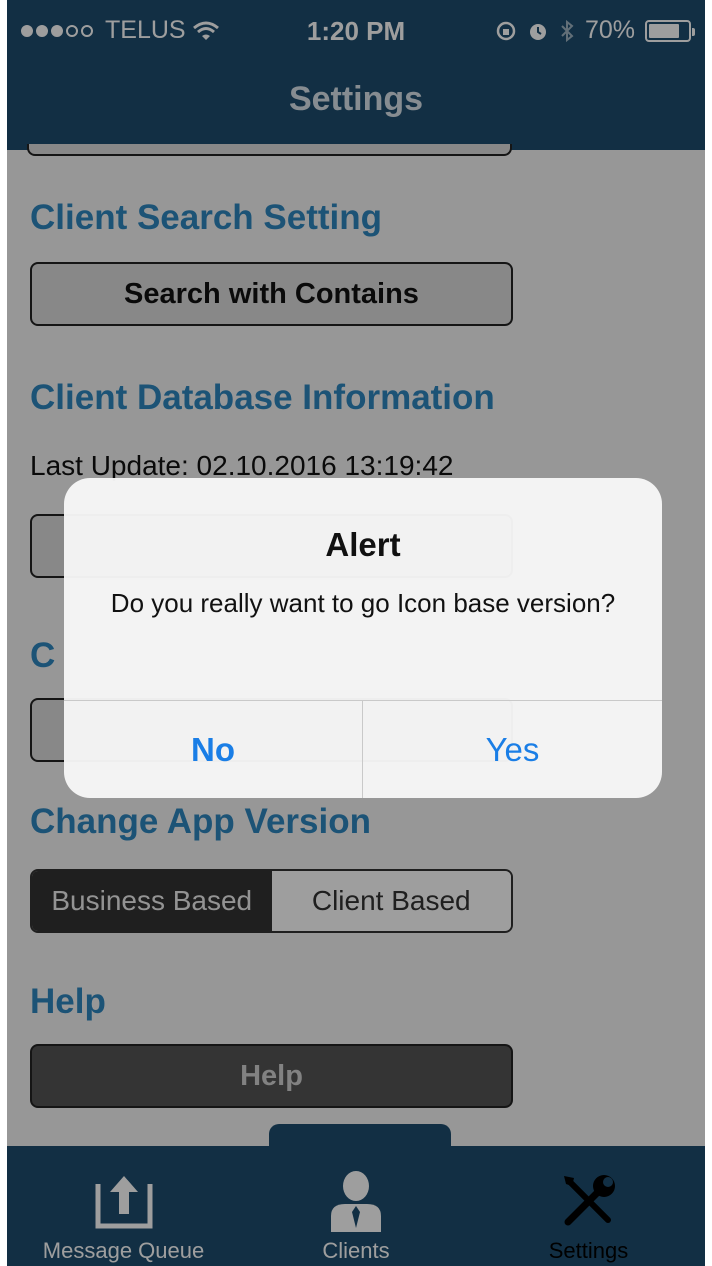 This screenshot has height=1266, width=712. What do you see at coordinates (363, 544) in the screenshot?
I see `alert-title: Alert` at bounding box center [363, 544].